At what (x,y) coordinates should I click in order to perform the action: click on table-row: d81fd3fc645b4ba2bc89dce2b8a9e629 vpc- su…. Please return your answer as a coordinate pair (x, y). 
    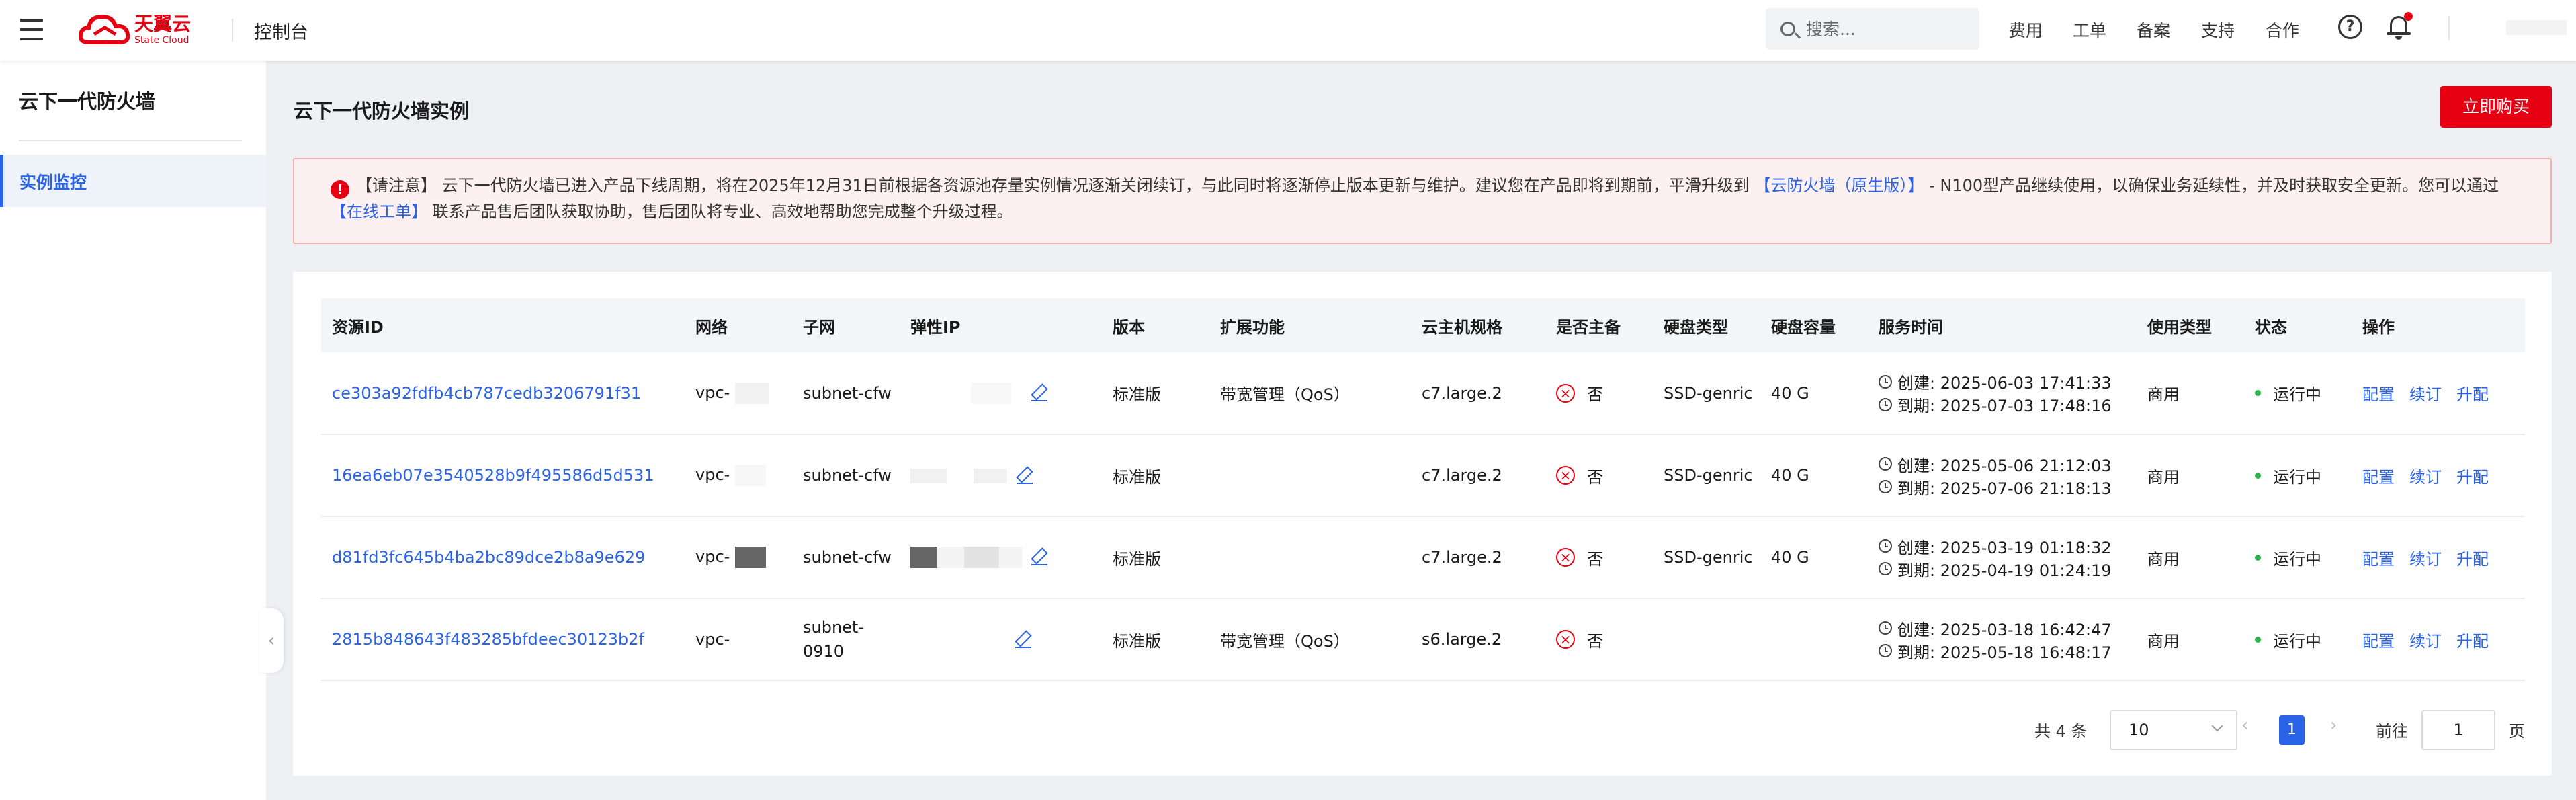
    Looking at the image, I should click on (1423, 557).